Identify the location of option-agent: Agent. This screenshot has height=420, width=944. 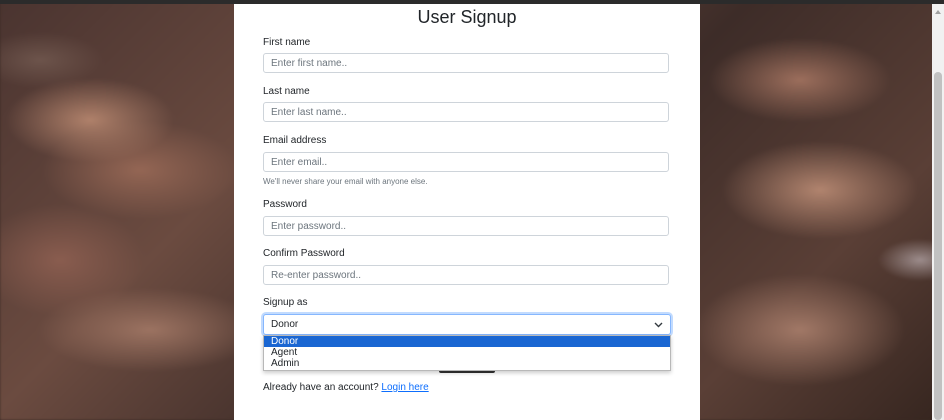
(467, 352).